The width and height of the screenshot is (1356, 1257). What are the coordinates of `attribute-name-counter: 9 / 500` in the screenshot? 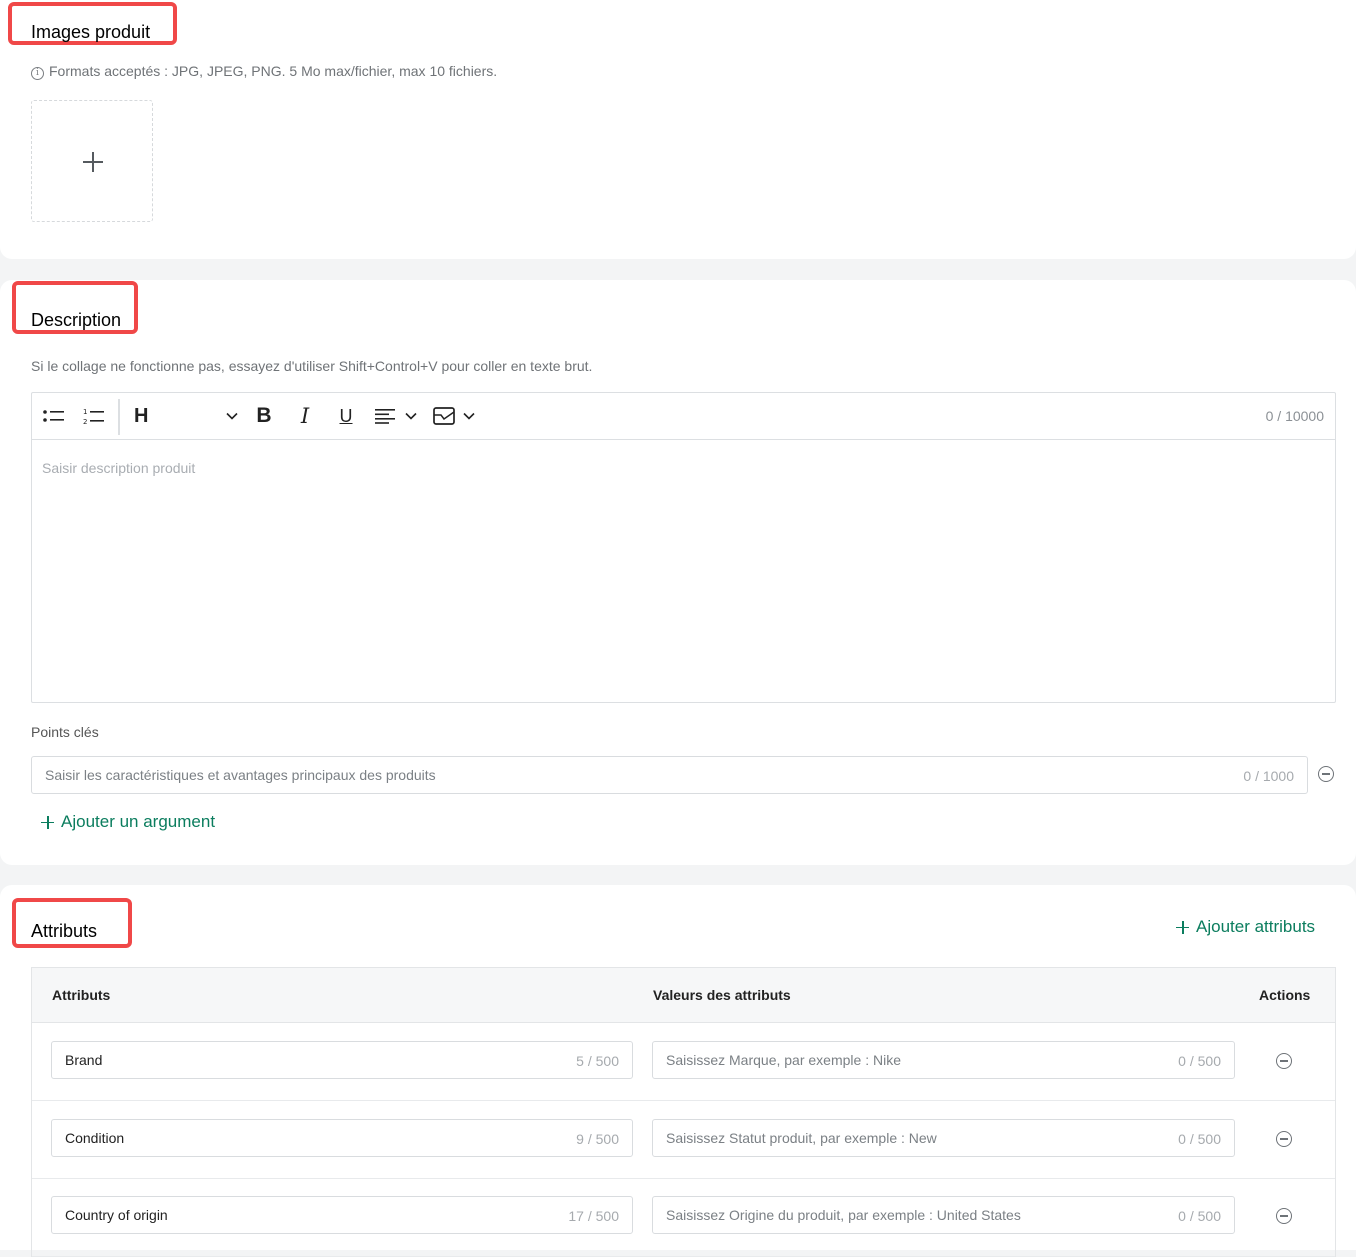 It's located at (597, 1139).